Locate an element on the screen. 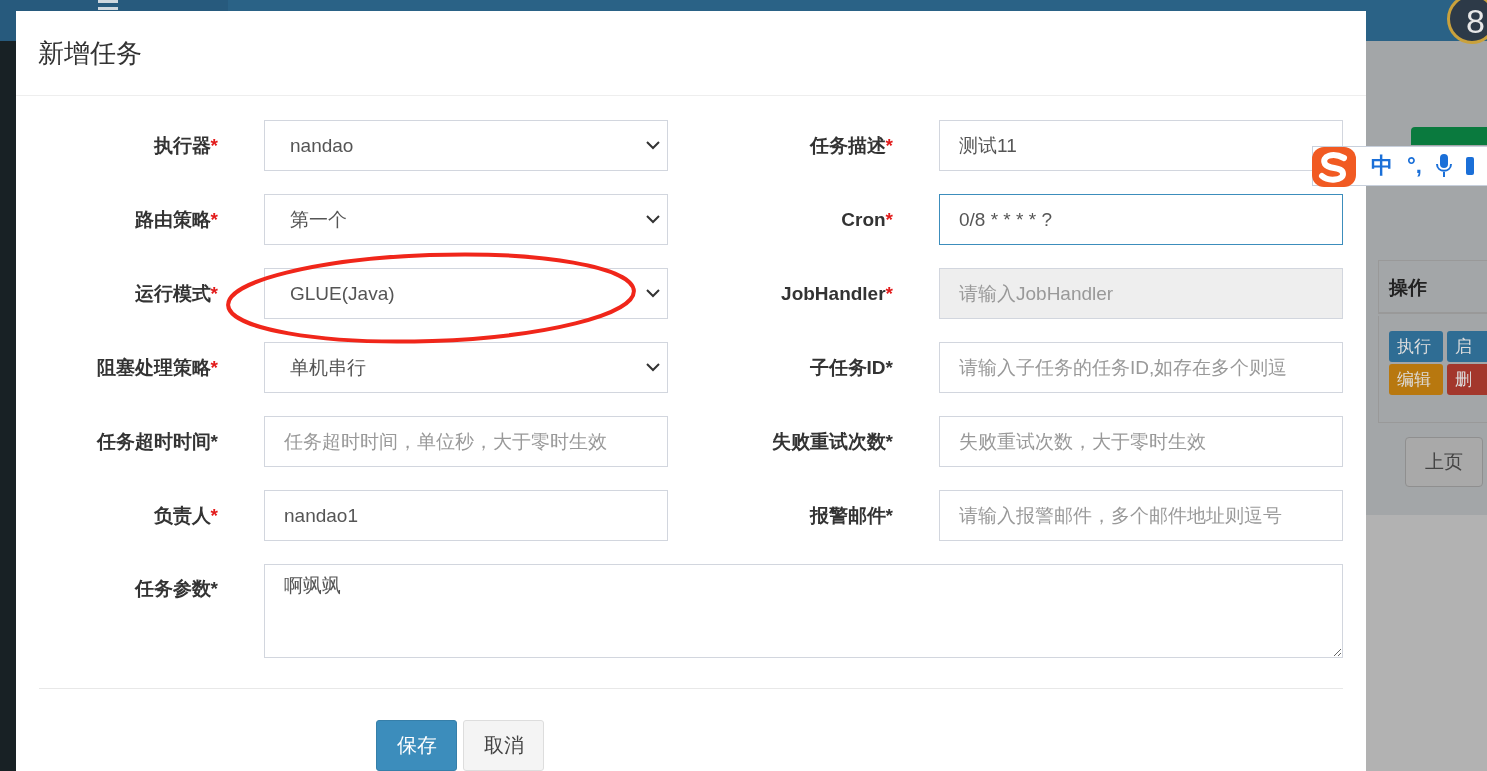  field-label: 路由策略* is located at coordinates (176, 219).